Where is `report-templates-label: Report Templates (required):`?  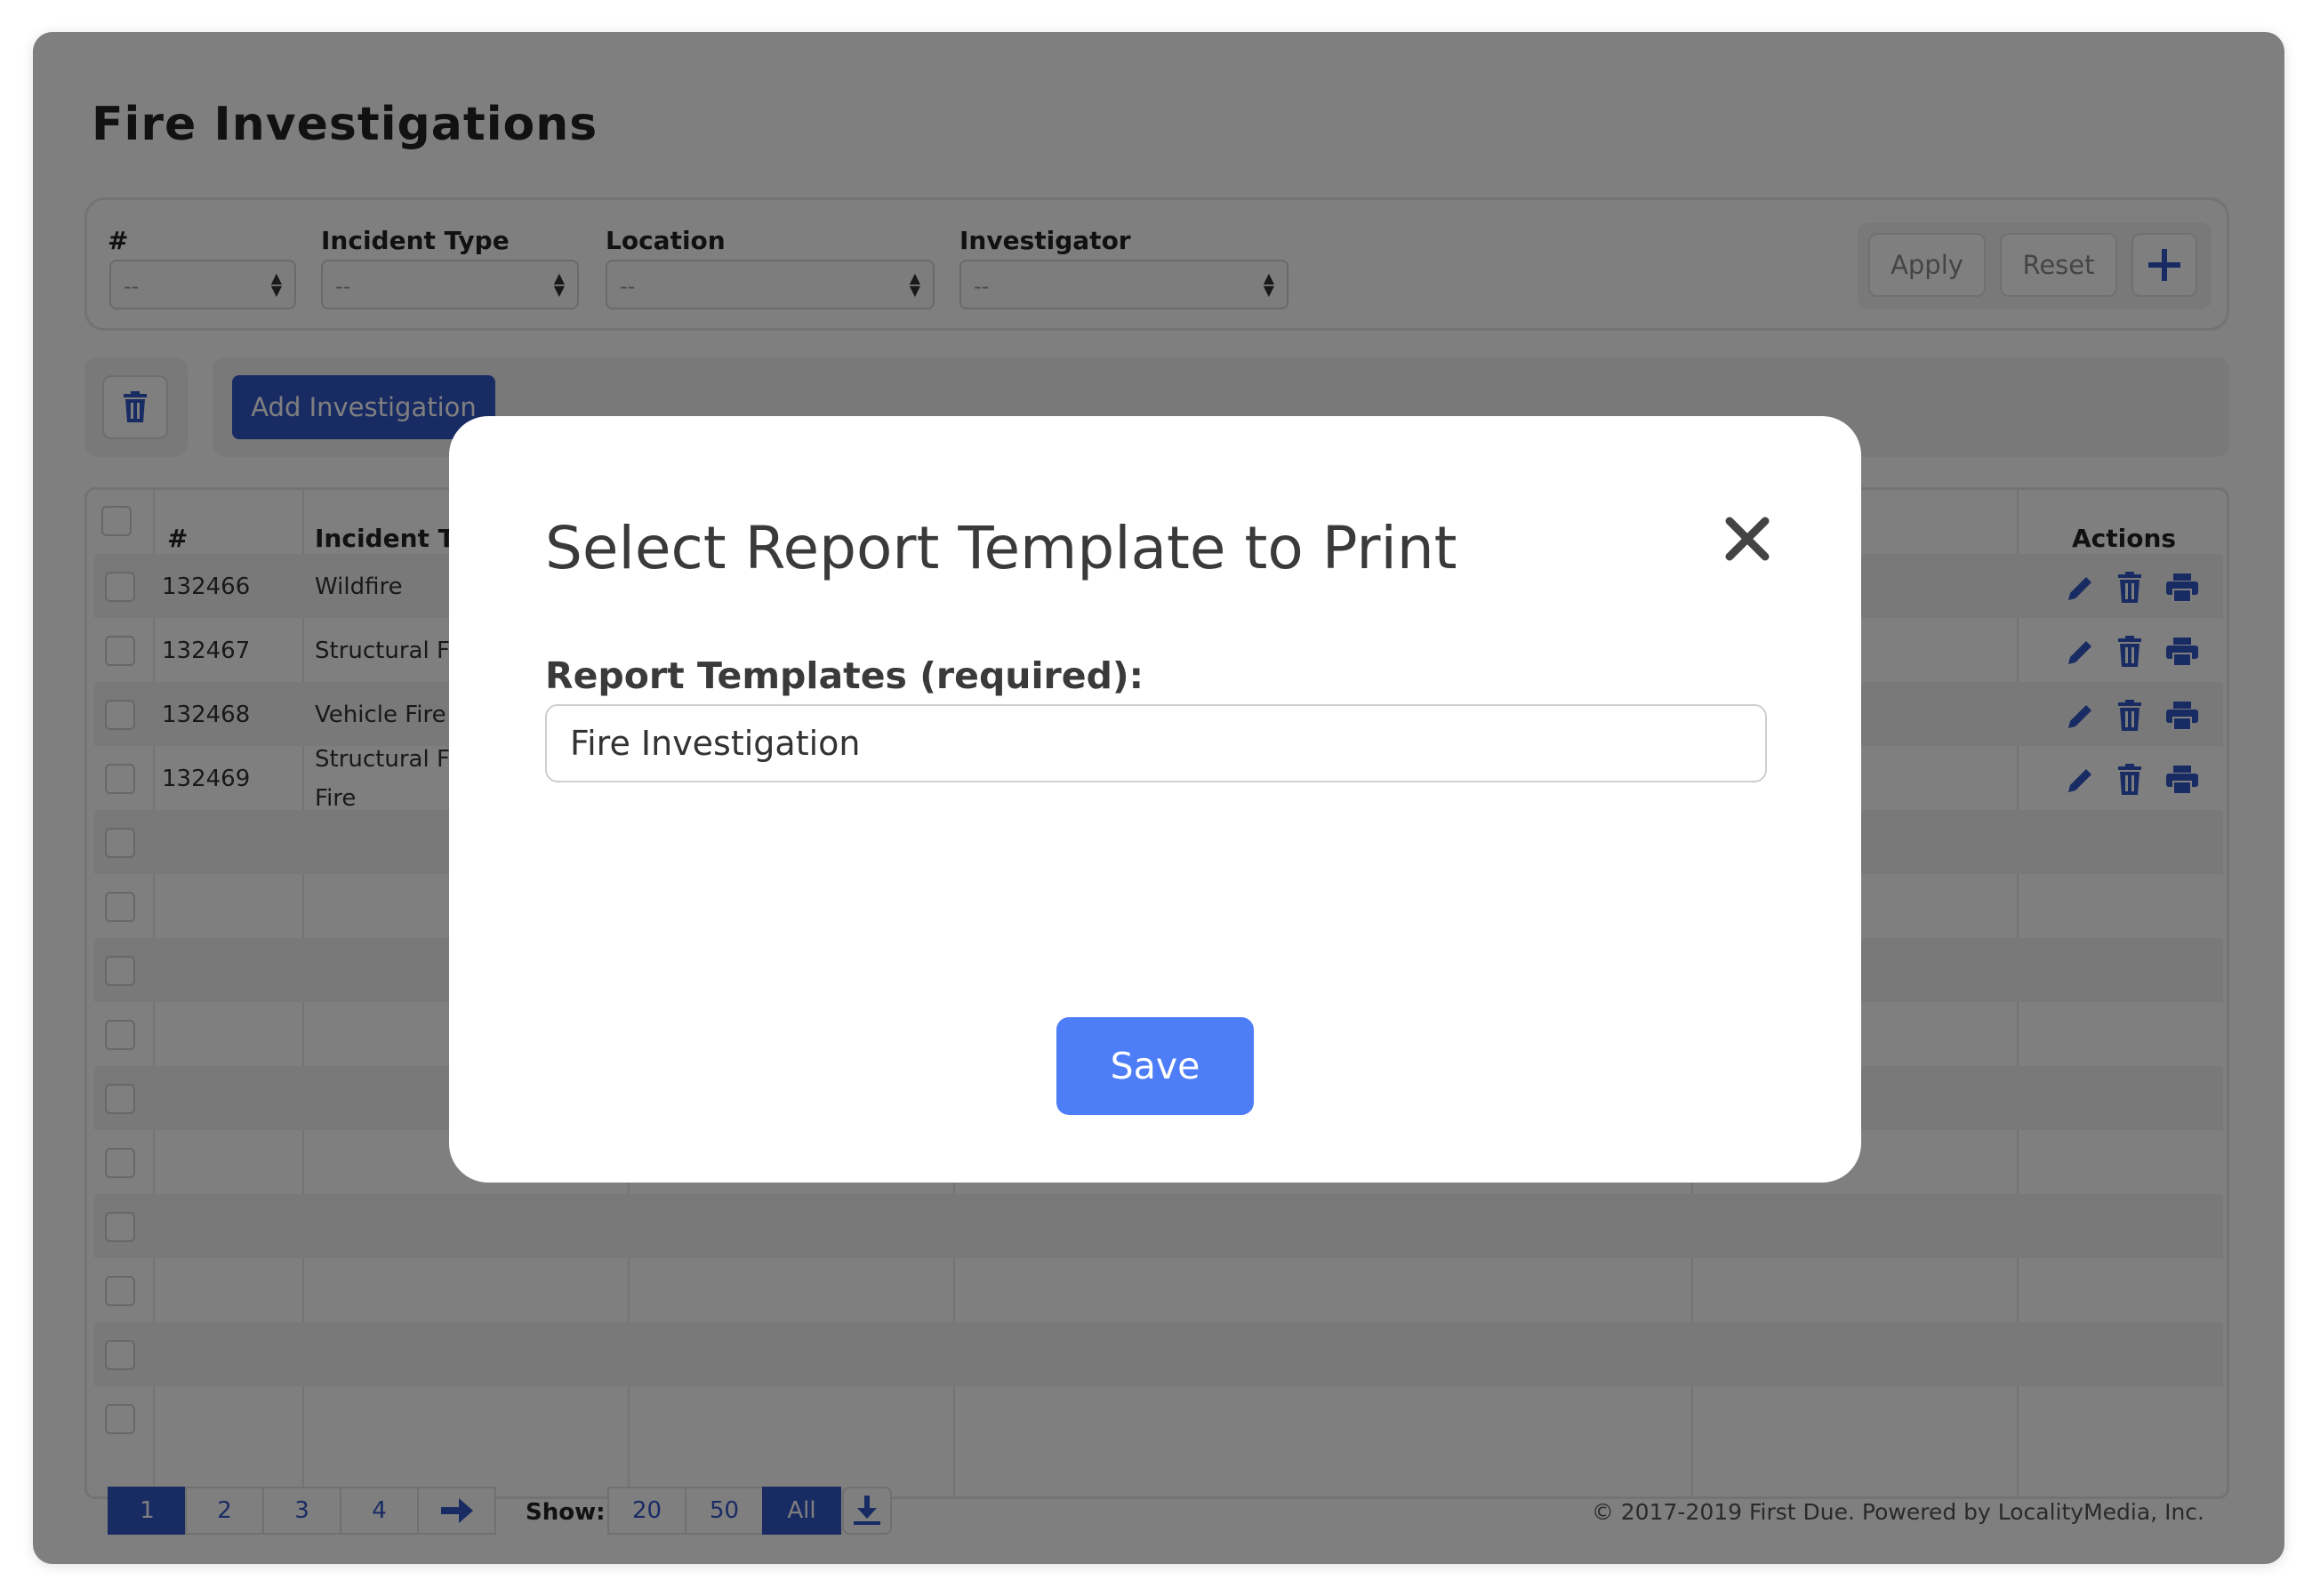 report-templates-label: Report Templates (required): is located at coordinates (844, 675).